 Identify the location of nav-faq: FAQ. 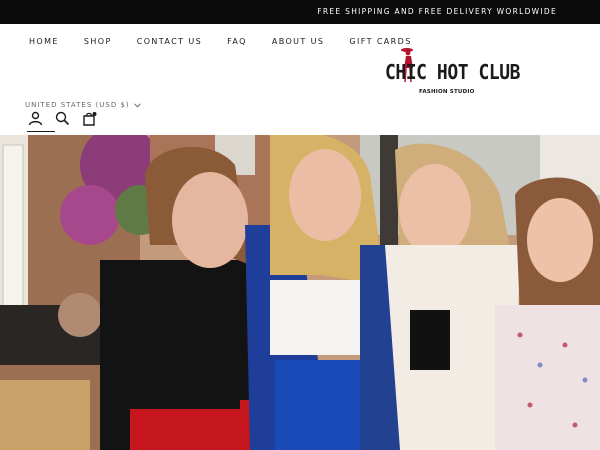
(237, 41).